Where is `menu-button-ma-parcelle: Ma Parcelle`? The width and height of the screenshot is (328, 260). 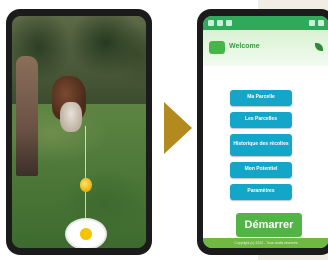
menu-button-ma-parcelle: Ma Parcelle is located at coordinates (261, 98).